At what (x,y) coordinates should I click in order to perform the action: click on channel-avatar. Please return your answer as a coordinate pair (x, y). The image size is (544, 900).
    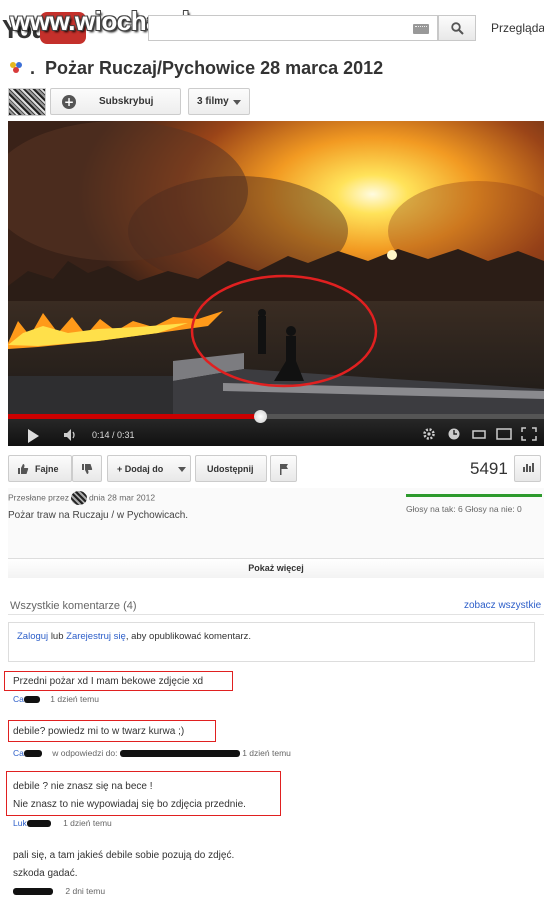
    Looking at the image, I should click on (27, 102).